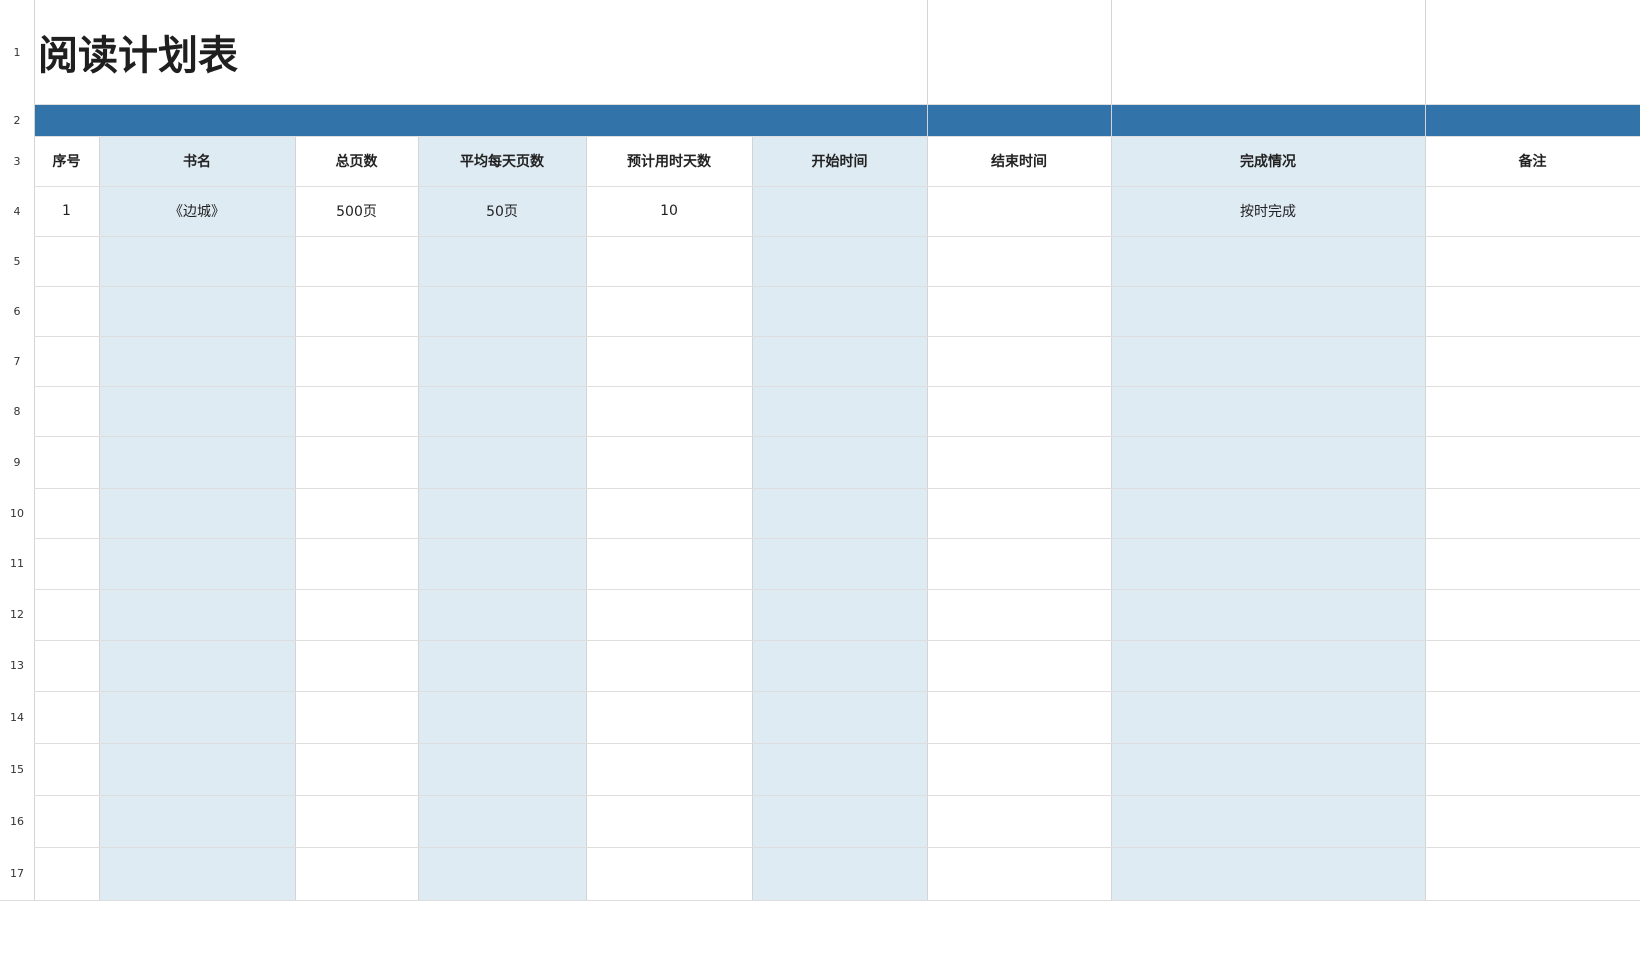  What do you see at coordinates (66, 161) in the screenshot?
I see `column-header: 序号` at bounding box center [66, 161].